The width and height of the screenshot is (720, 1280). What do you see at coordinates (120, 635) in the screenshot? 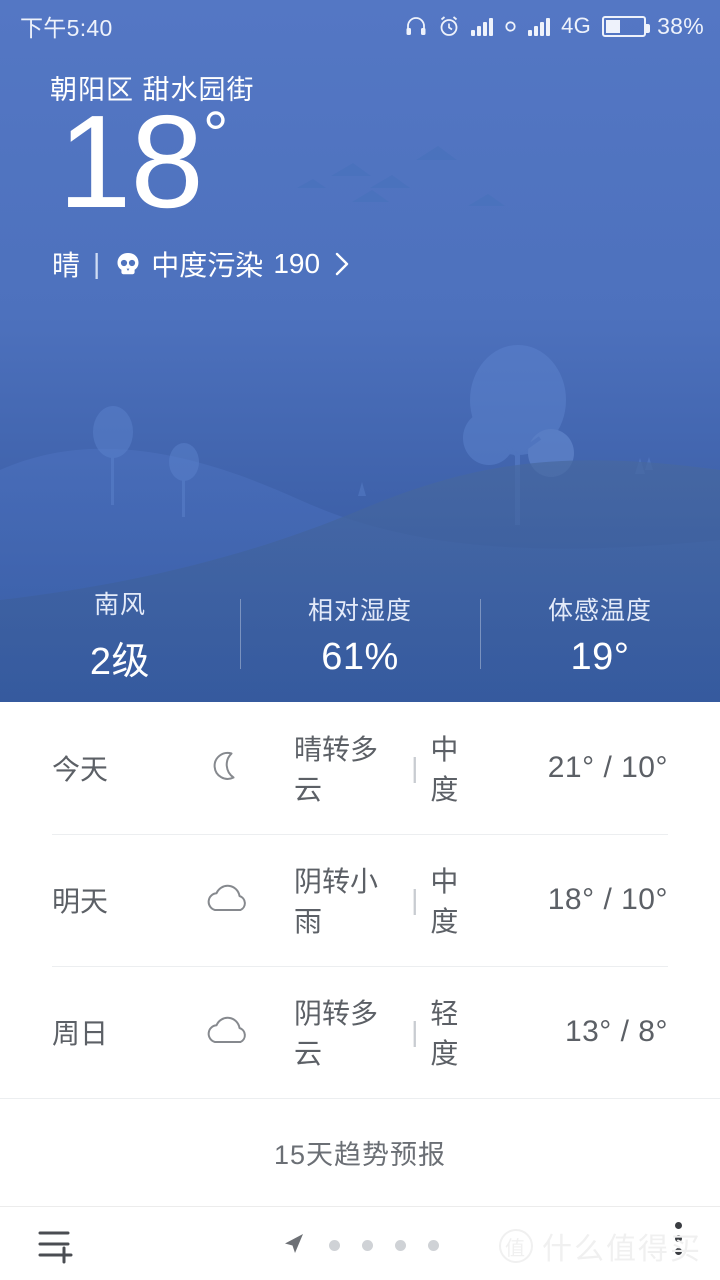
I see `stat-wind: 南风 2级` at bounding box center [120, 635].